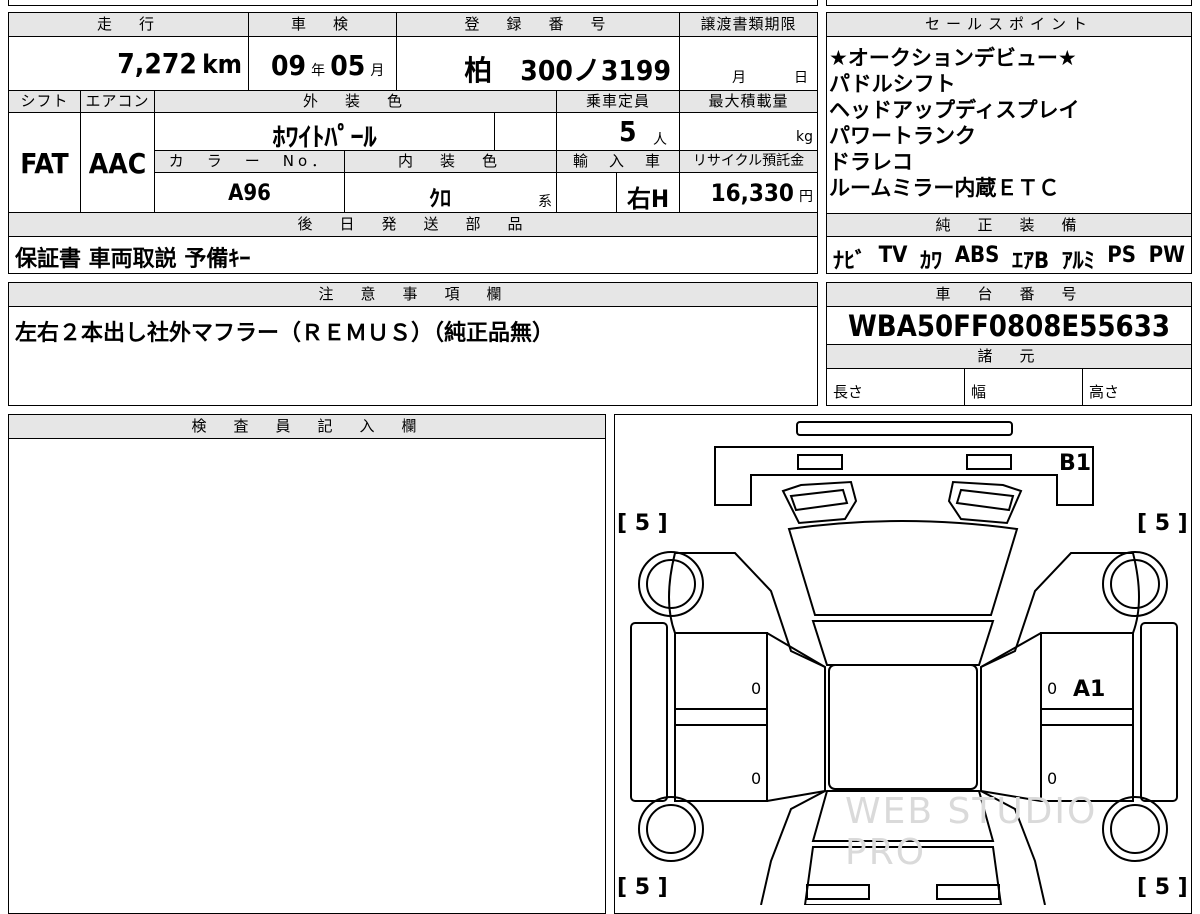 The image size is (1200, 914). I want to click on inspection-month: 05, so click(348, 65).